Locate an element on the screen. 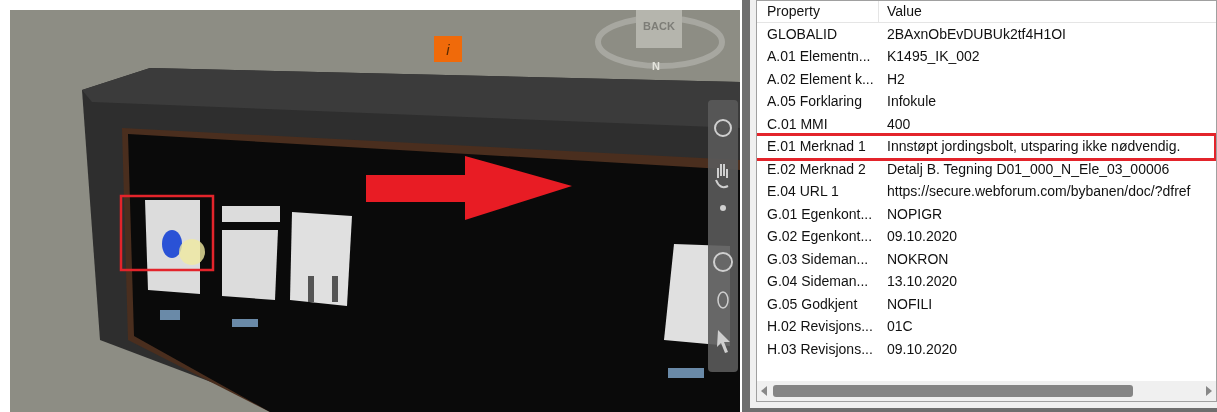 The width and height of the screenshot is (1217, 412). property-value: Innstøpt jordingsbolt, utsparing ikke nødvendig. is located at coordinates (1033, 147).